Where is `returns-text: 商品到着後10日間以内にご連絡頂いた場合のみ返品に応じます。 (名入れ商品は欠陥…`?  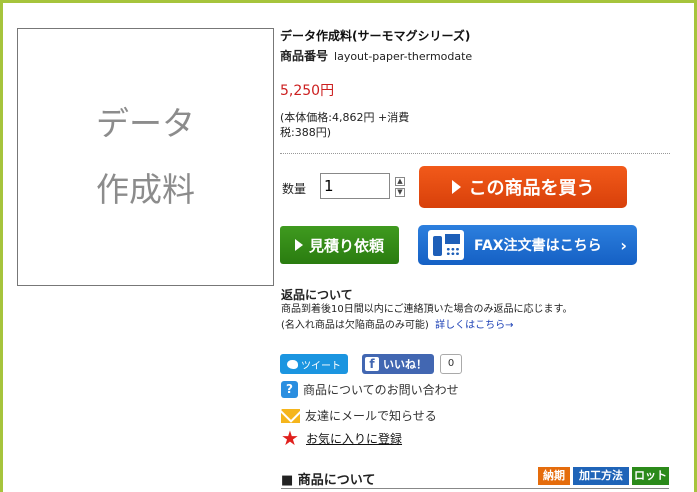 returns-text: 商品到着後10日間以内にご連絡頂いた場合のみ返品に応じます。 (名入れ商品は欠陥… is located at coordinates (427, 318).